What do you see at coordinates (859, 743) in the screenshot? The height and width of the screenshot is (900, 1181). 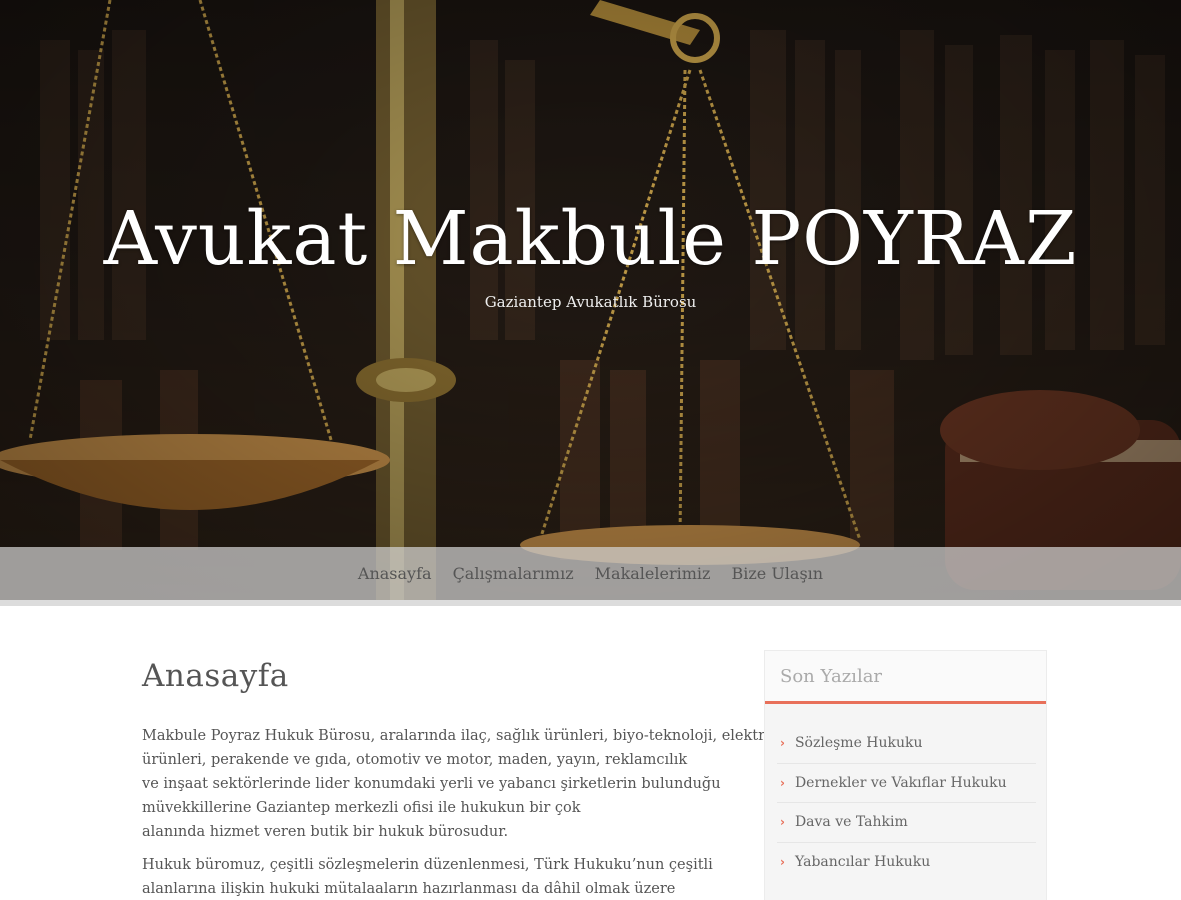 I see `recent-post-link: Sözleşme Hukuku` at bounding box center [859, 743].